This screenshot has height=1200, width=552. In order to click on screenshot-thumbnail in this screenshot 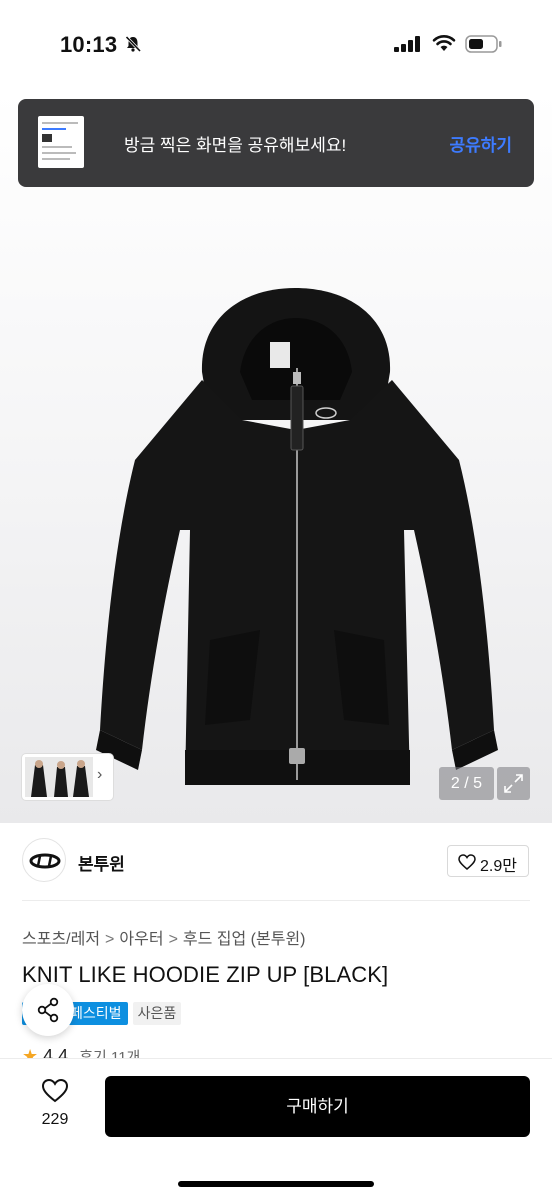, I will do `click(61, 142)`.